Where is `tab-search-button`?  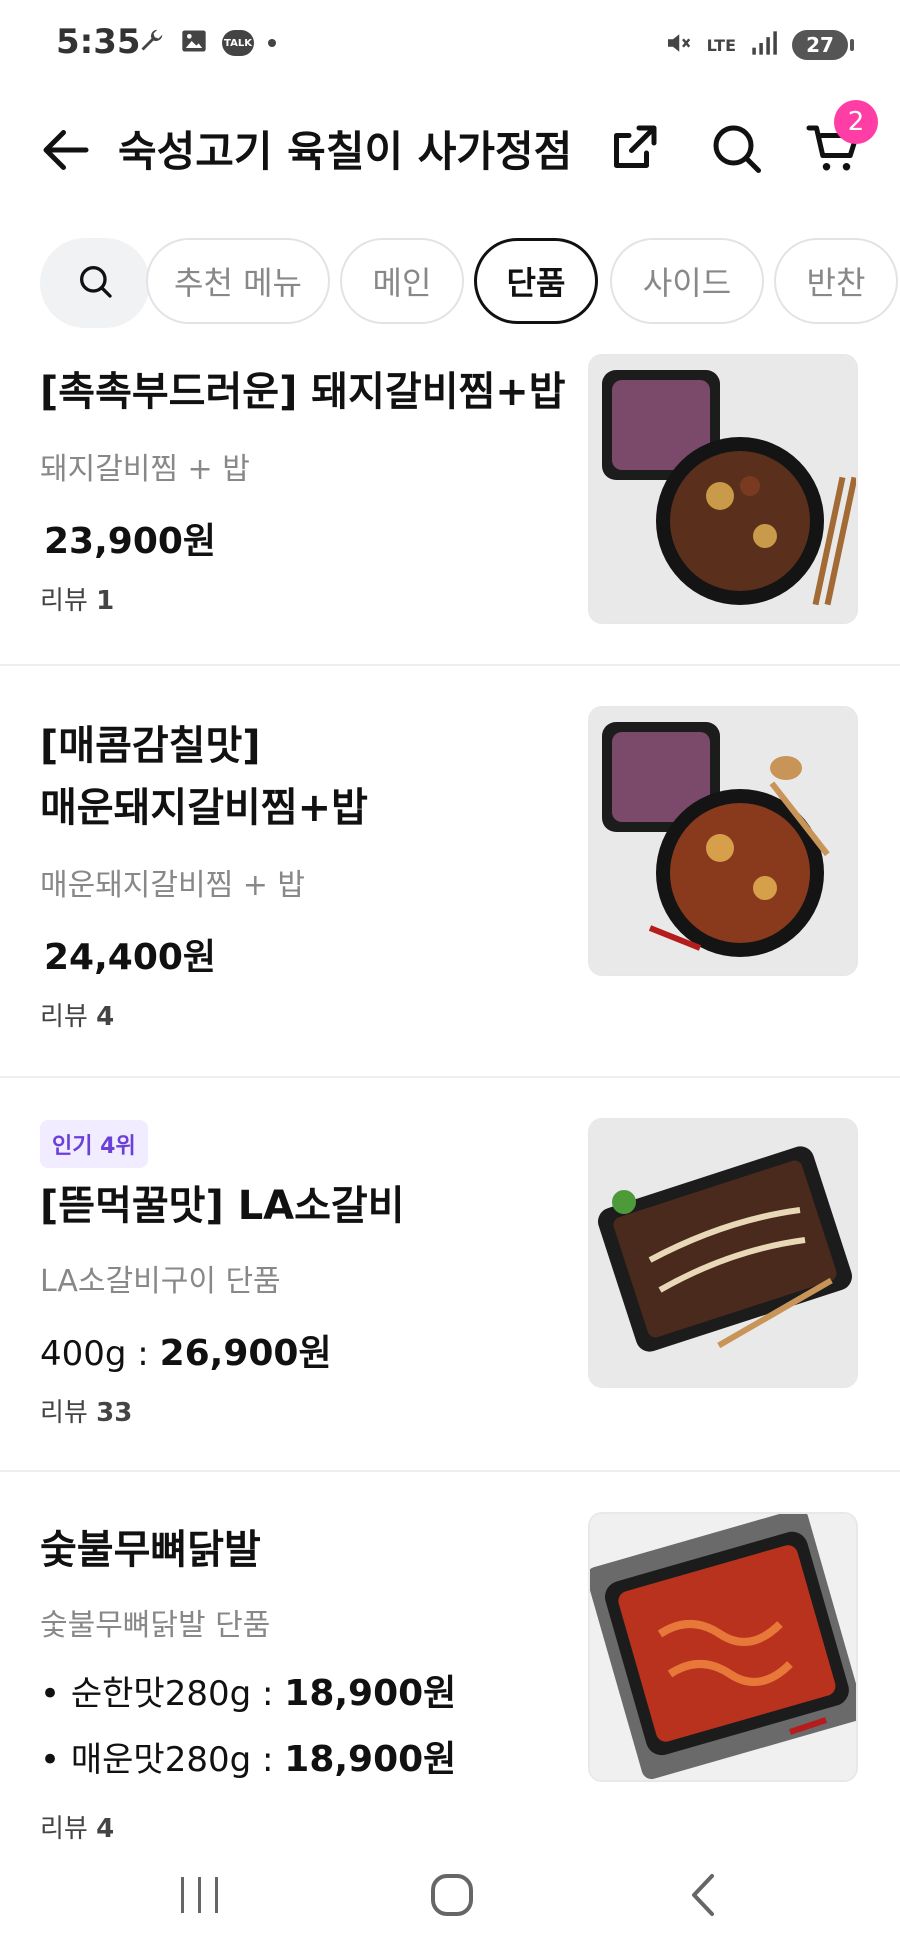 tab-search-button is located at coordinates (95, 283).